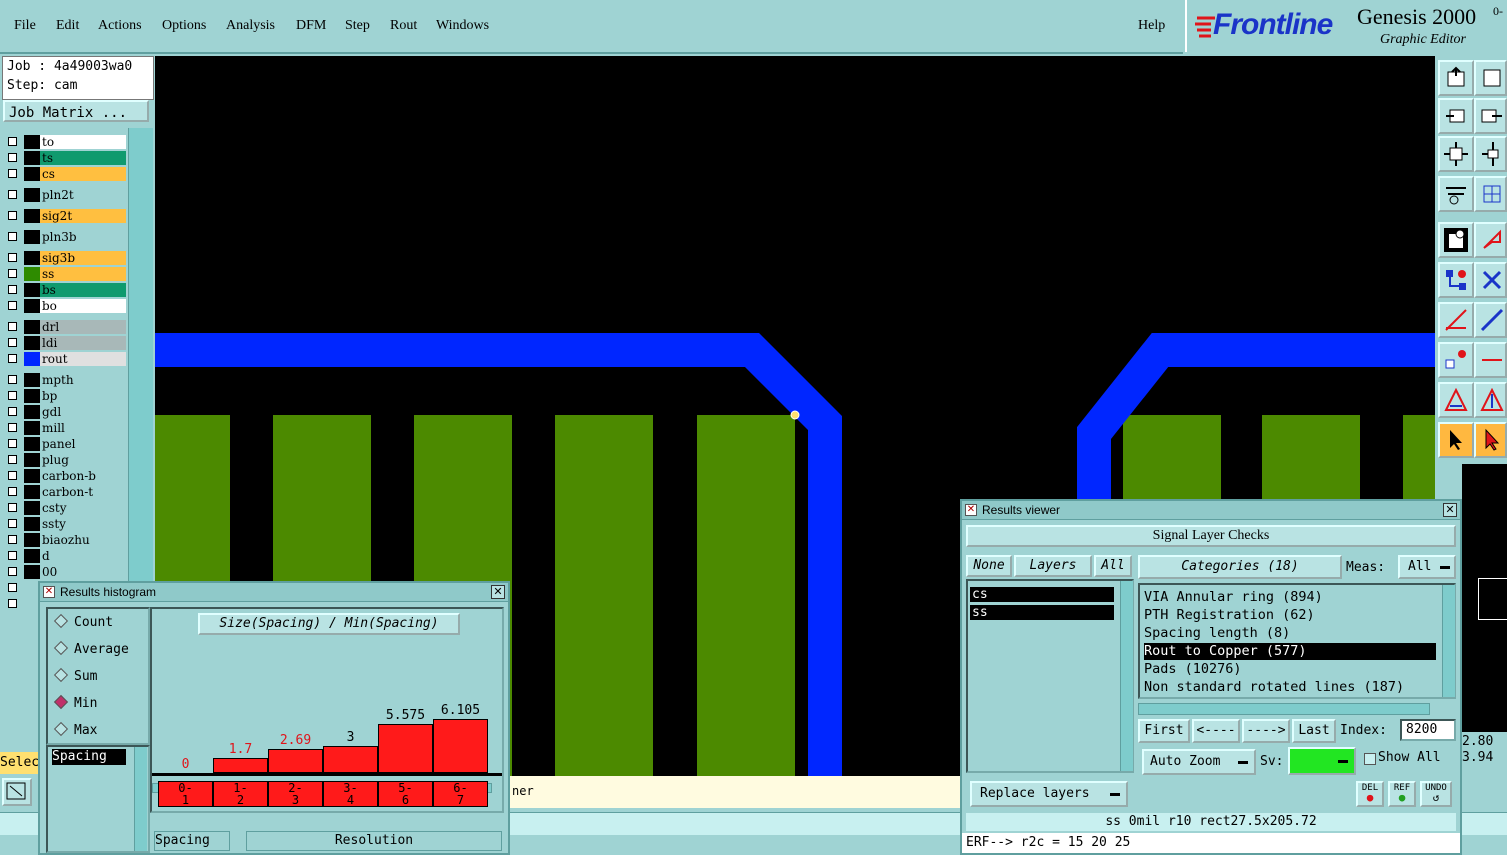 This screenshot has width=1507, height=855. Describe the element at coordinates (1490, 280) in the screenshot. I see `cross-button` at that location.